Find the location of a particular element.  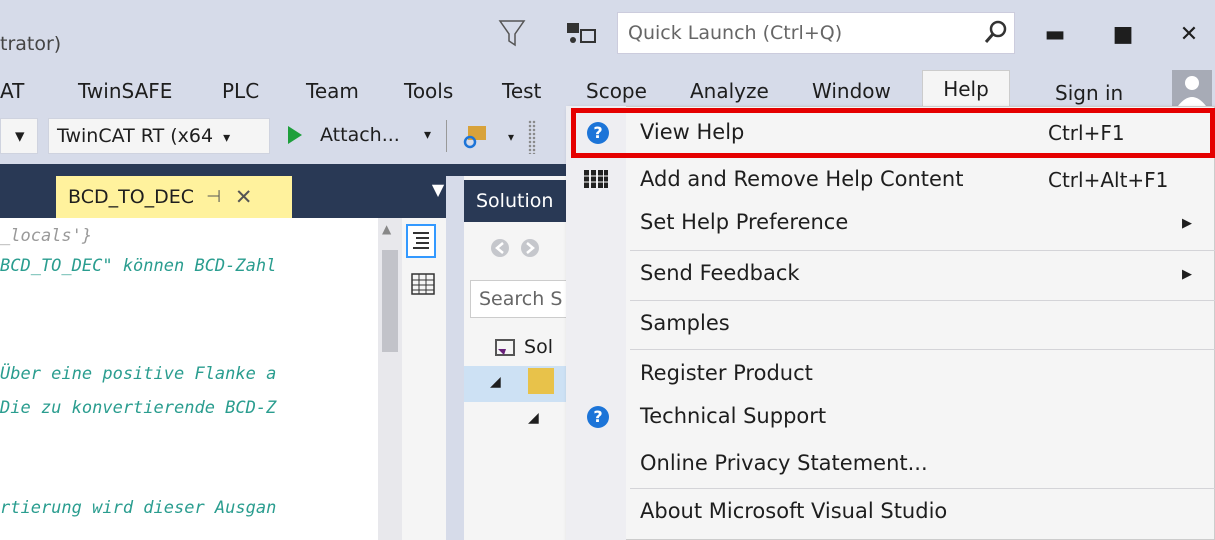

sign-in-link: Sign in is located at coordinates (1089, 93).